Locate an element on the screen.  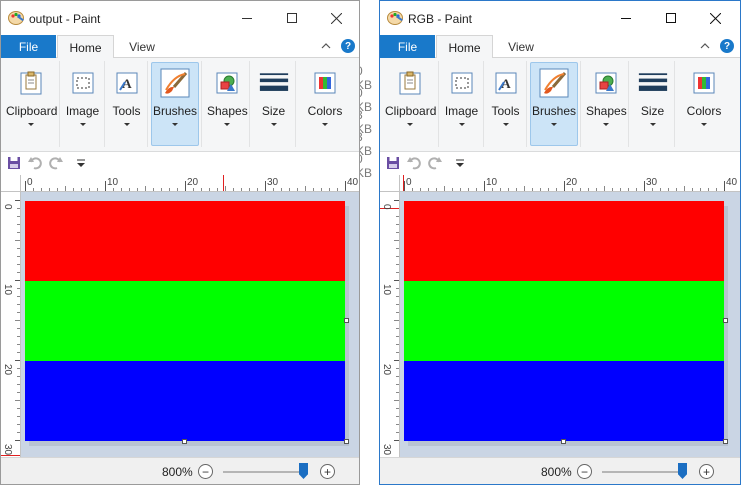
colors-label: Colors is located at coordinates (704, 111).